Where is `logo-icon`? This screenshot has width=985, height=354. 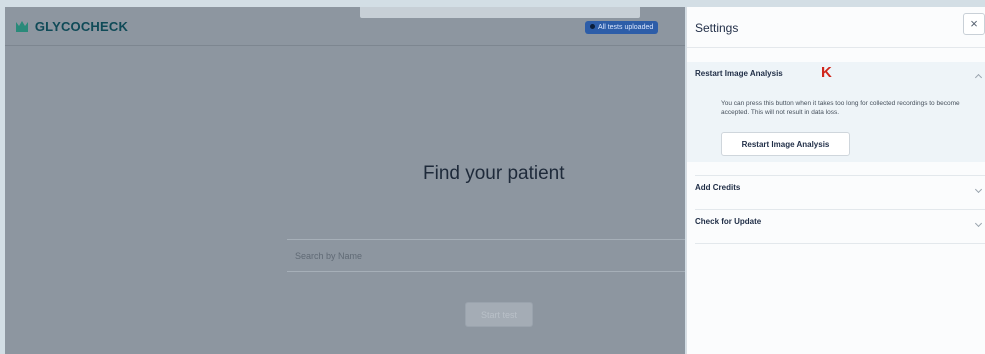
logo-icon is located at coordinates (22, 26).